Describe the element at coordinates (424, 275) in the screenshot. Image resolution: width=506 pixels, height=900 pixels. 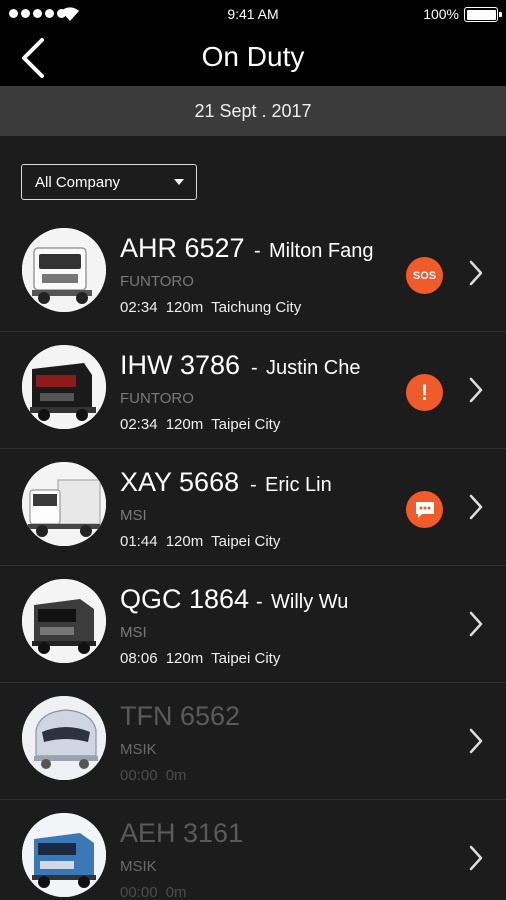
I see `sos-icon: SOS` at that location.